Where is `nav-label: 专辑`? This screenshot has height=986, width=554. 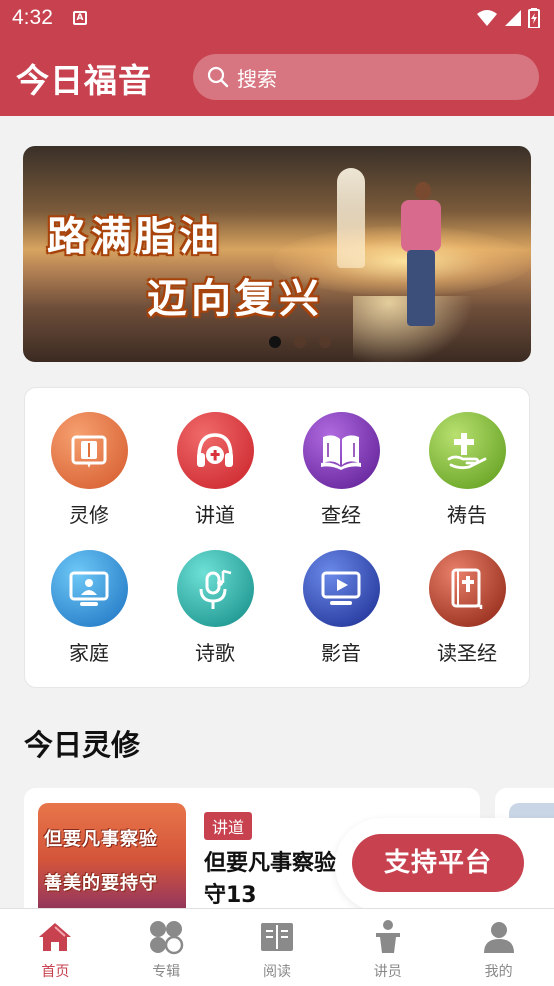
nav-label: 专辑 is located at coordinates (166, 972).